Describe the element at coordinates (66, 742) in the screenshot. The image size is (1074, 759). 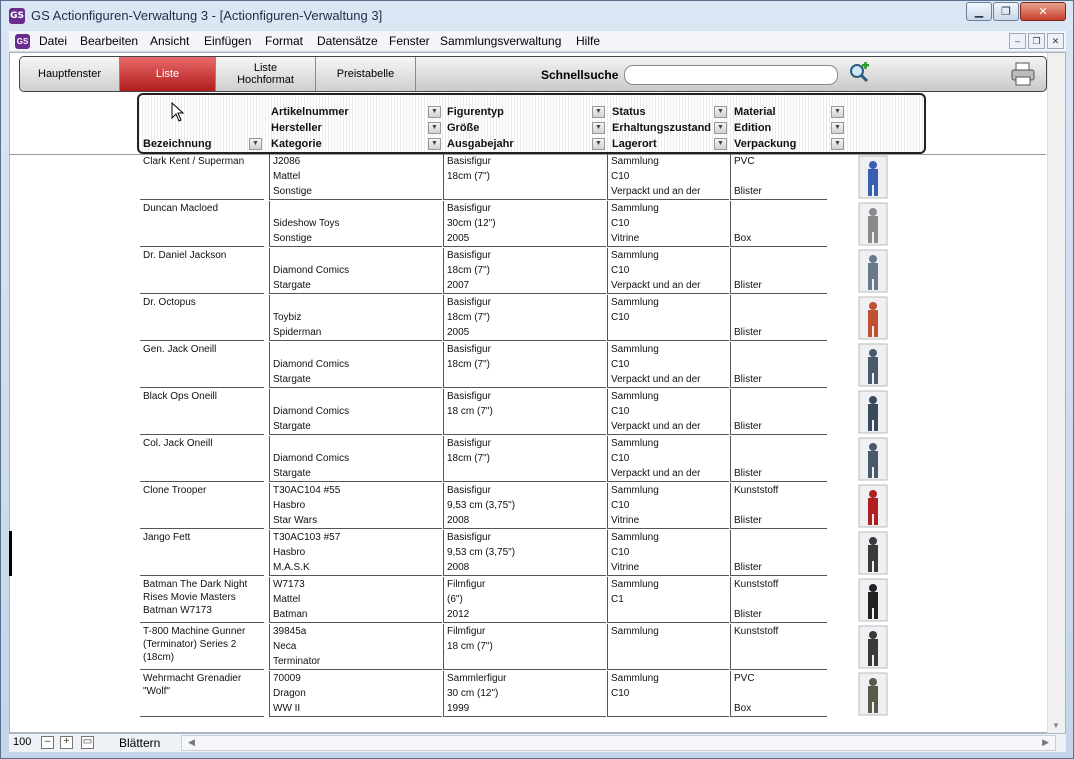
I see `zoom-in-icon: +` at that location.